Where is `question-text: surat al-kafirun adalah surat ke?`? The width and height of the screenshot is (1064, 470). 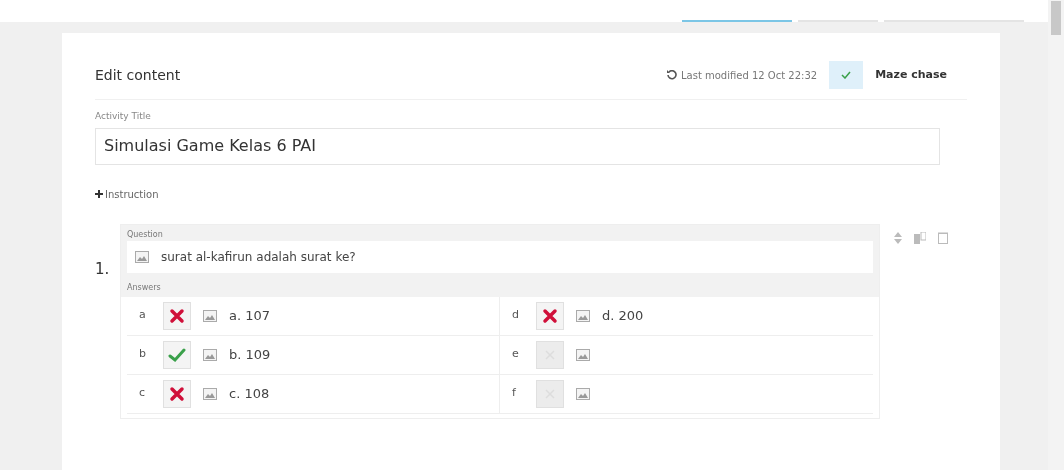 question-text: surat al-kafirun adalah surat ke? is located at coordinates (258, 257).